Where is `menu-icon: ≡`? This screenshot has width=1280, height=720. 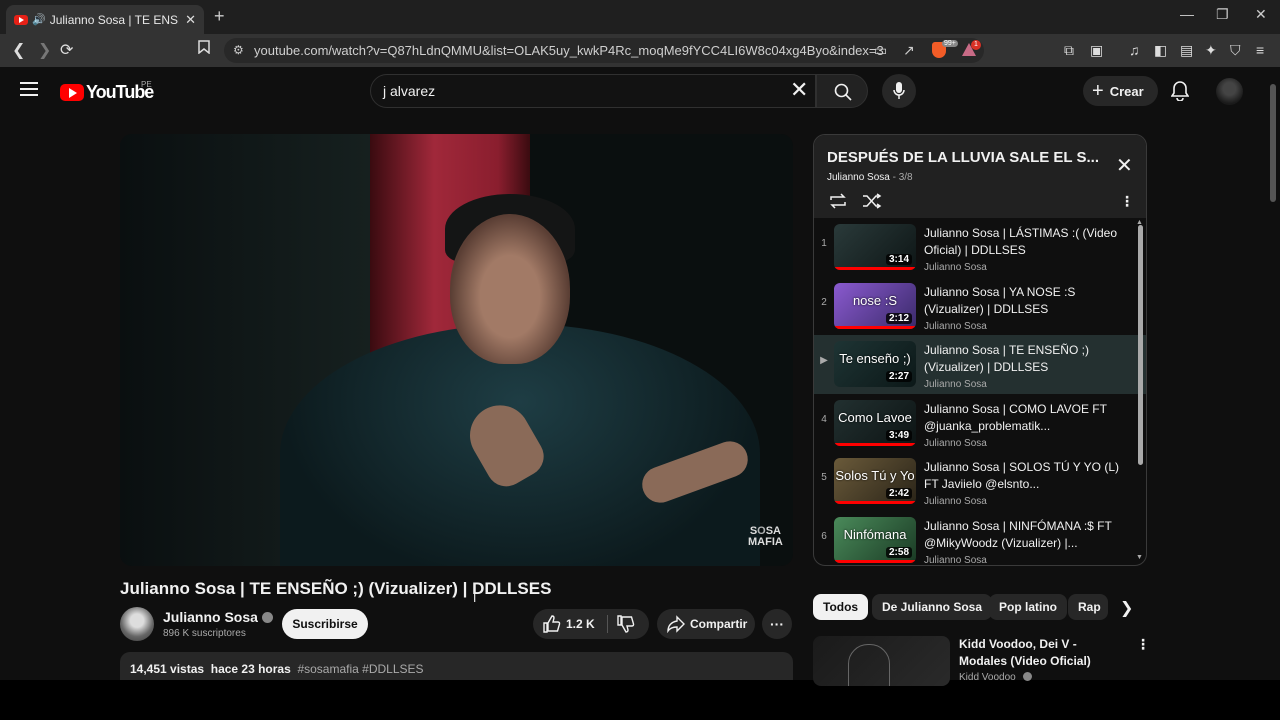 menu-icon: ≡ is located at coordinates (1260, 50).